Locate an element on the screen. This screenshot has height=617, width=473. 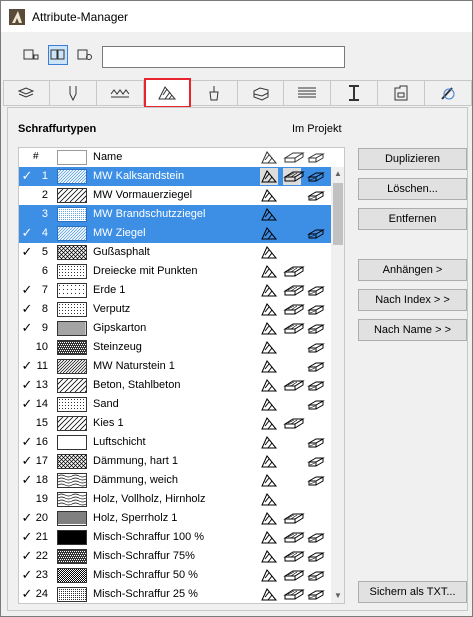
tab-line-types is located at coordinates (120, 93).